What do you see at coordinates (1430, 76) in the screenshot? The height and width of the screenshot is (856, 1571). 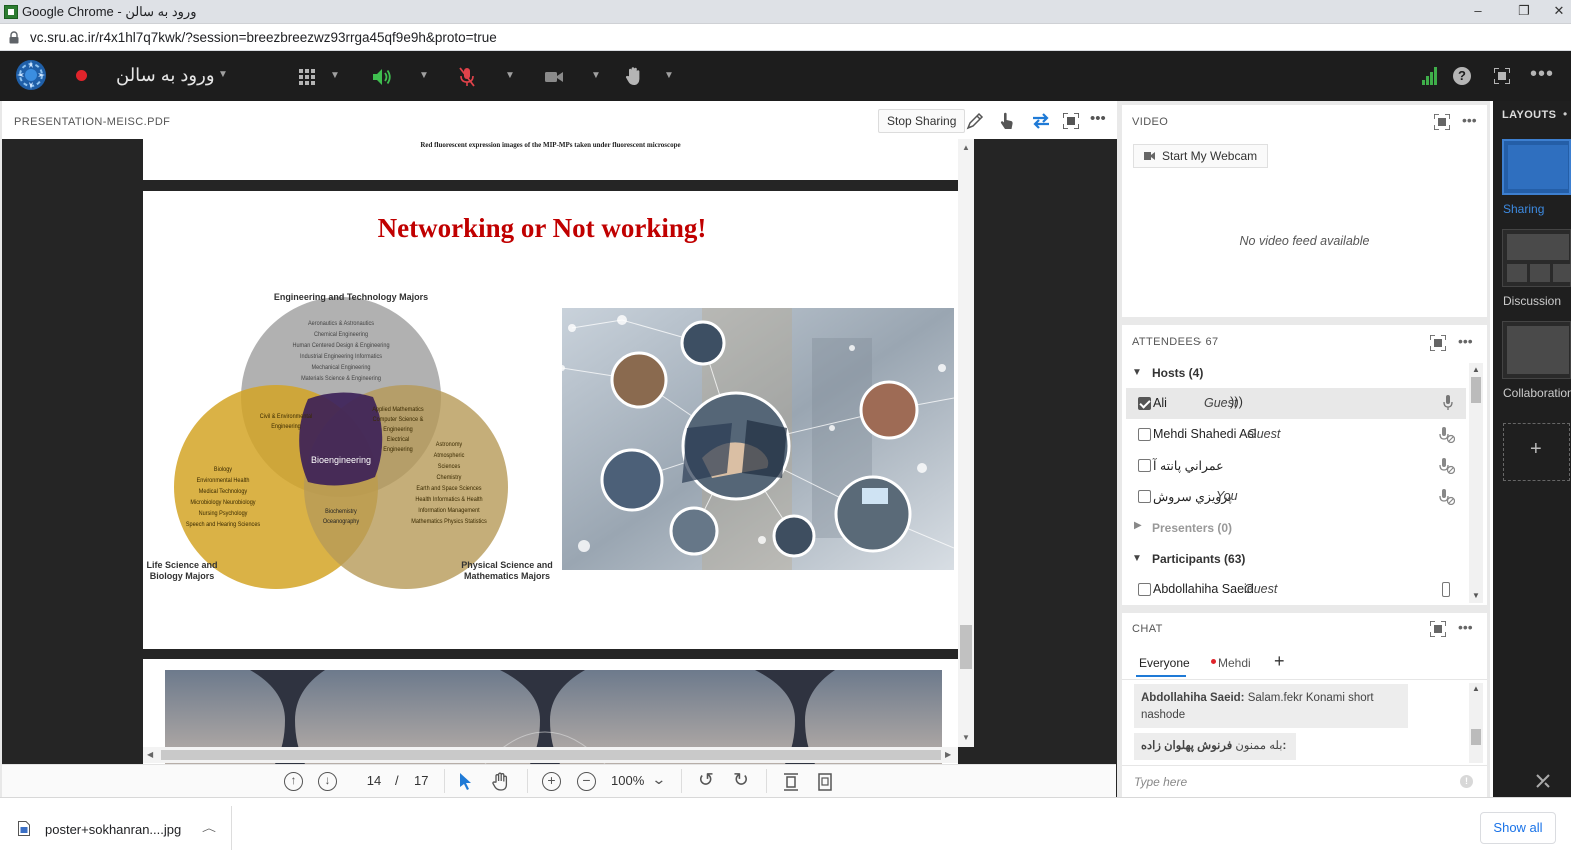 I see `connection-signal-icon` at bounding box center [1430, 76].